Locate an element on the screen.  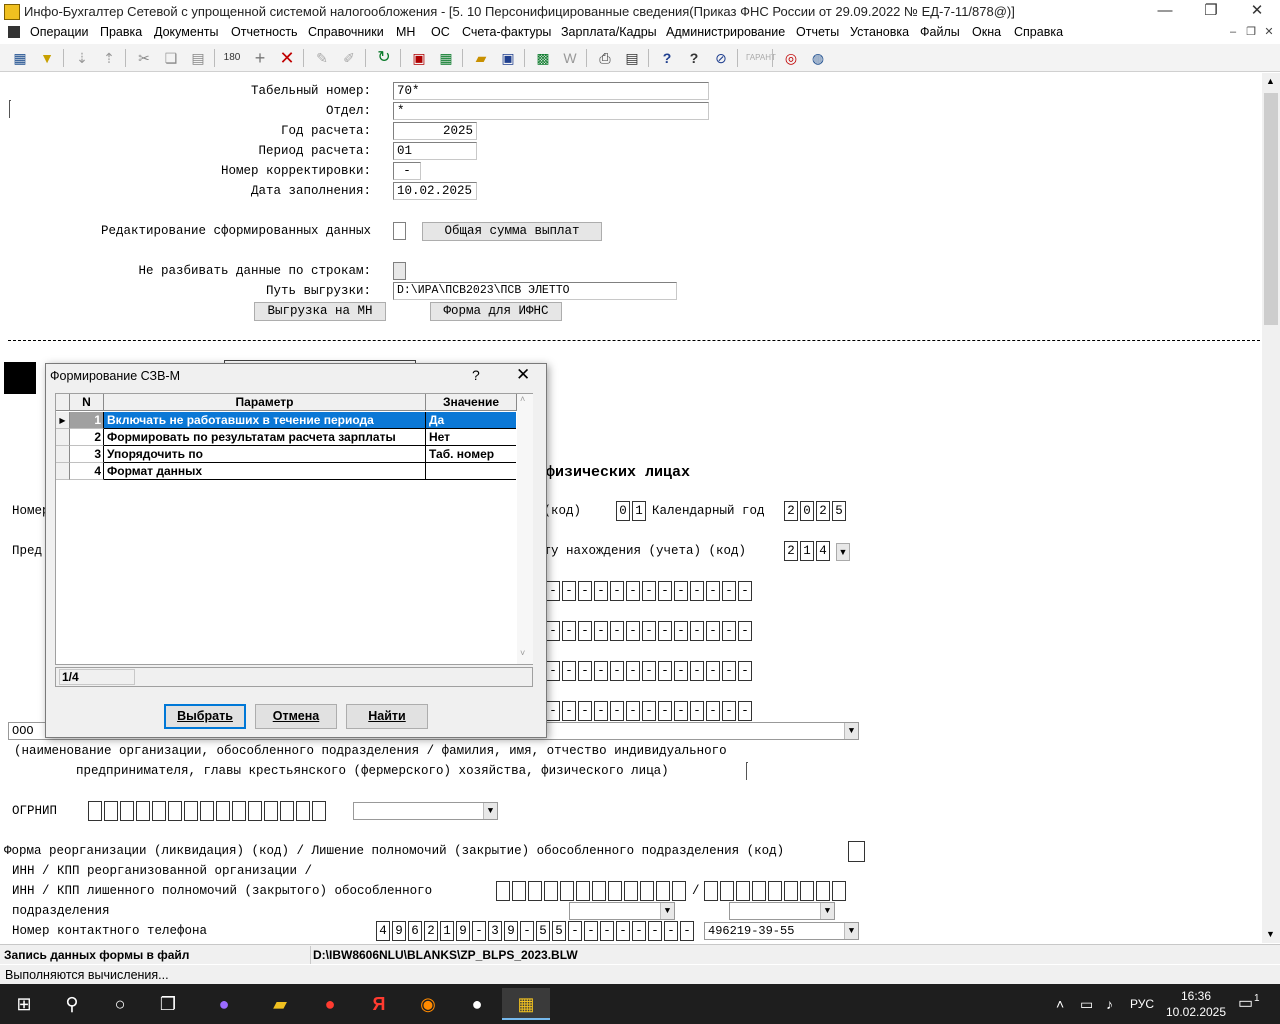
vertical-scrollbar: ▲ ▼ is located at coordinates (1271, 508).